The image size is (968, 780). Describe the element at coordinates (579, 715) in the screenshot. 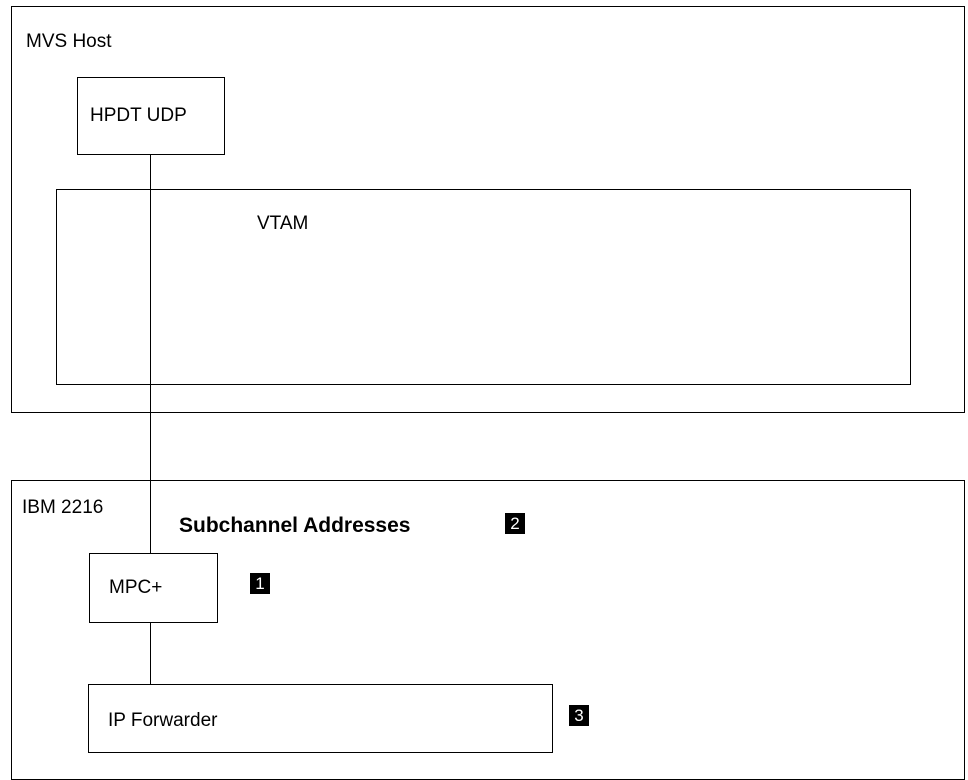

I see `ip-forwarder-marker-3: 3` at that location.